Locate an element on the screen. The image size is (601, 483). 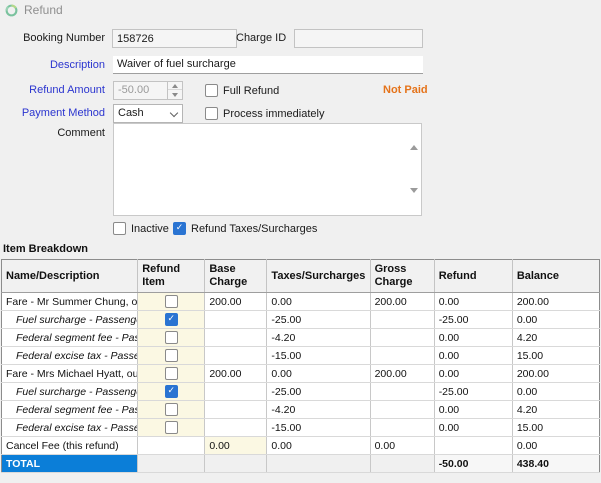
col-name-description: Name/Description is located at coordinates (70, 276).